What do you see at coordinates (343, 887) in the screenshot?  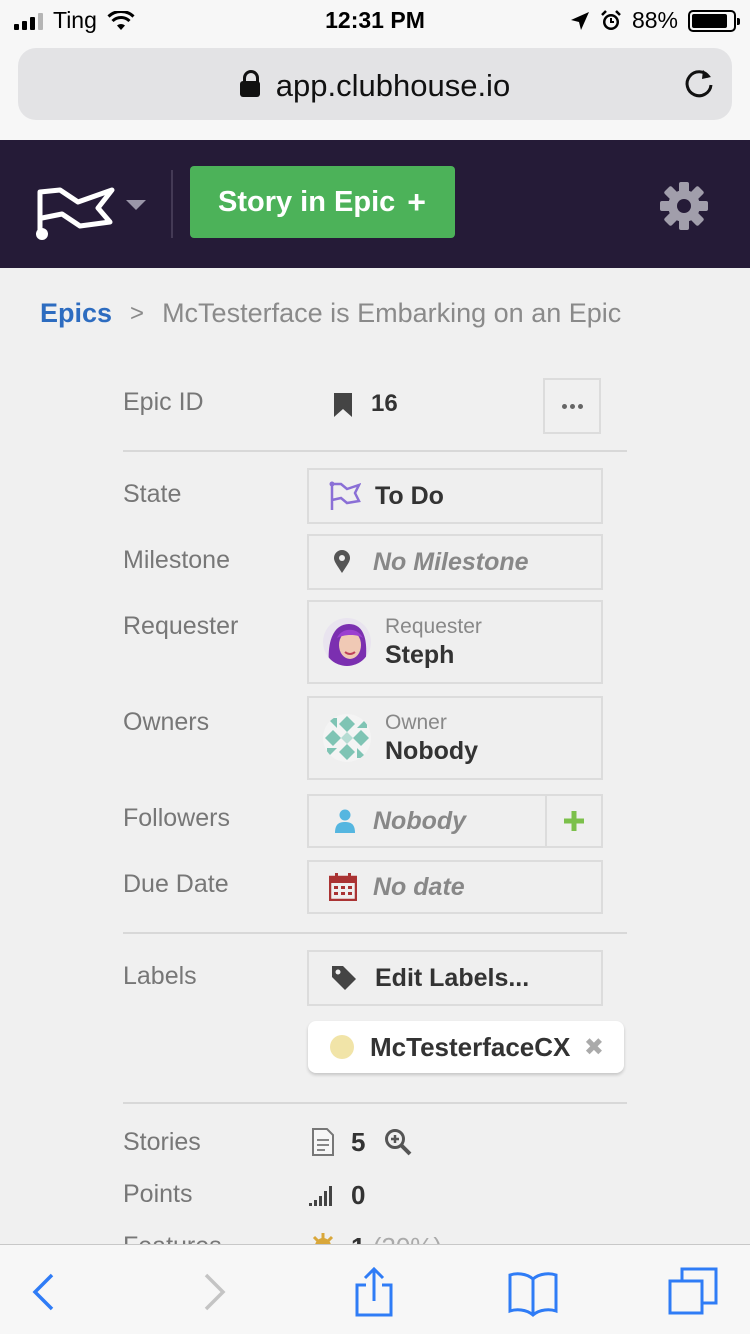 I see `calendar-icon` at bounding box center [343, 887].